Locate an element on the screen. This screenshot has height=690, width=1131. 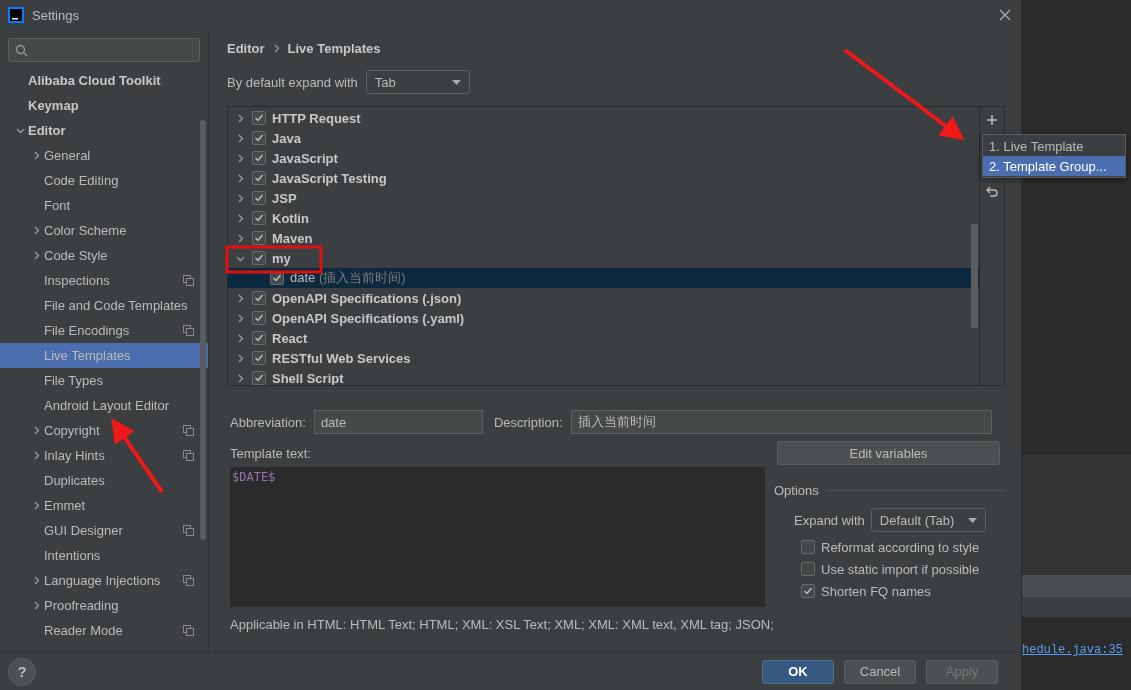
tree-row: my is located at coordinates (603, 258).